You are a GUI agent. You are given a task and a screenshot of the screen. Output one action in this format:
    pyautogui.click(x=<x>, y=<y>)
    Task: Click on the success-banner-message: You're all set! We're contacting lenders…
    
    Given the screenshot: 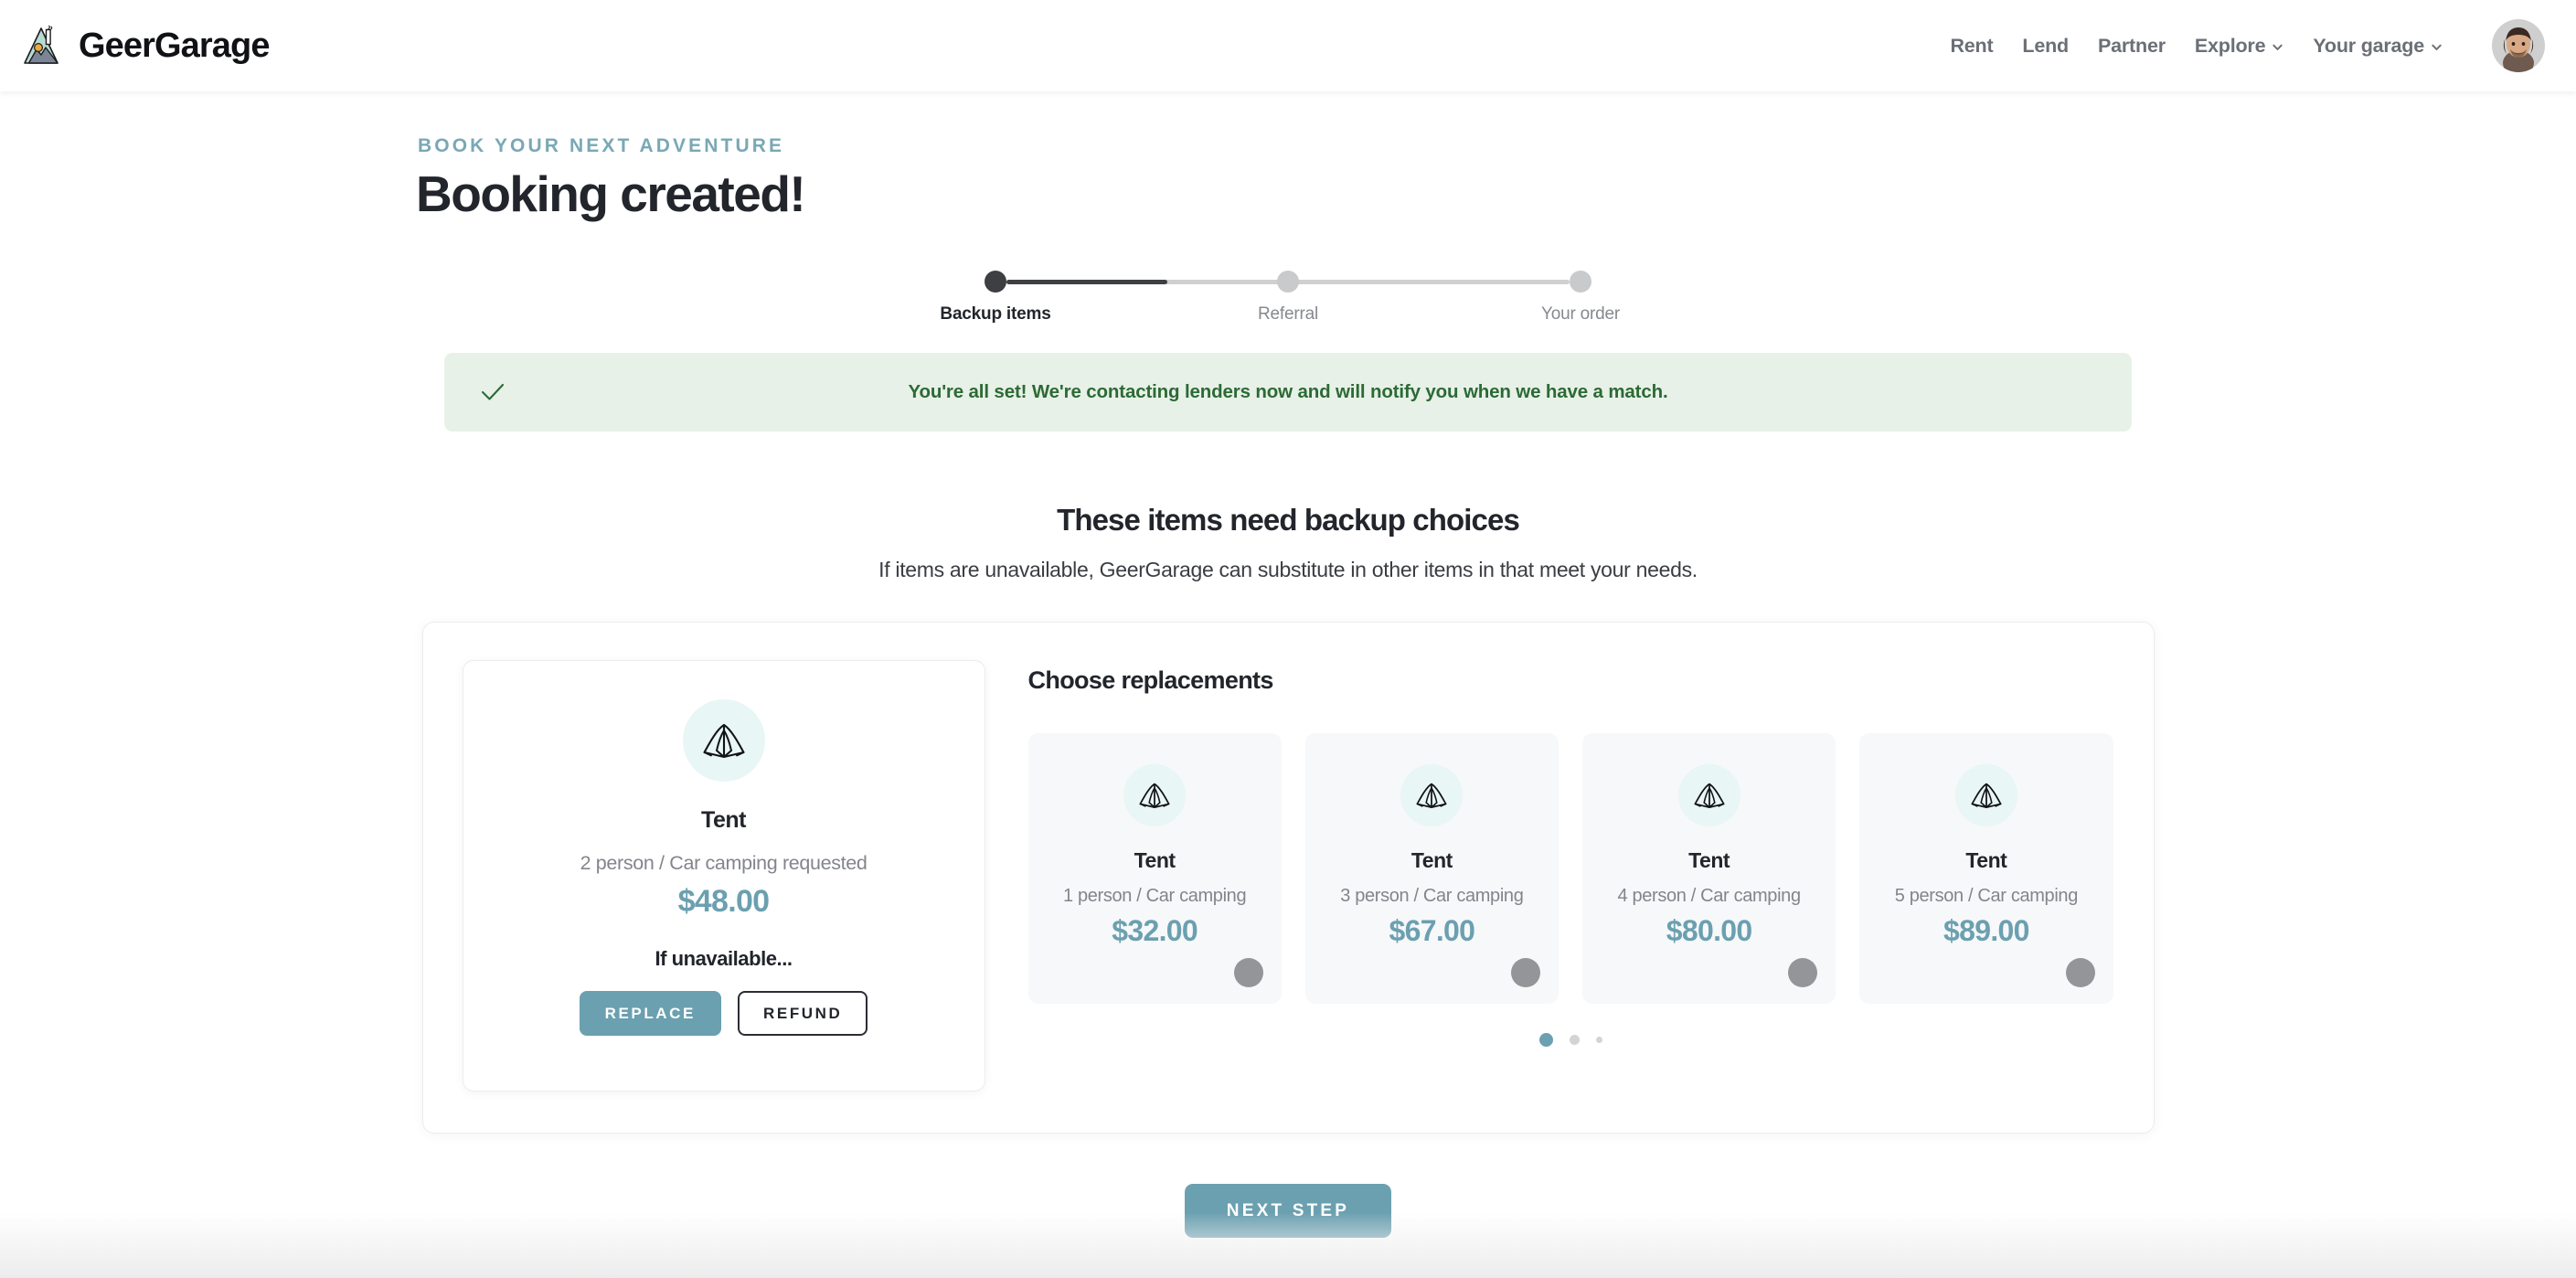 What is the action you would take?
    pyautogui.click(x=1288, y=391)
    